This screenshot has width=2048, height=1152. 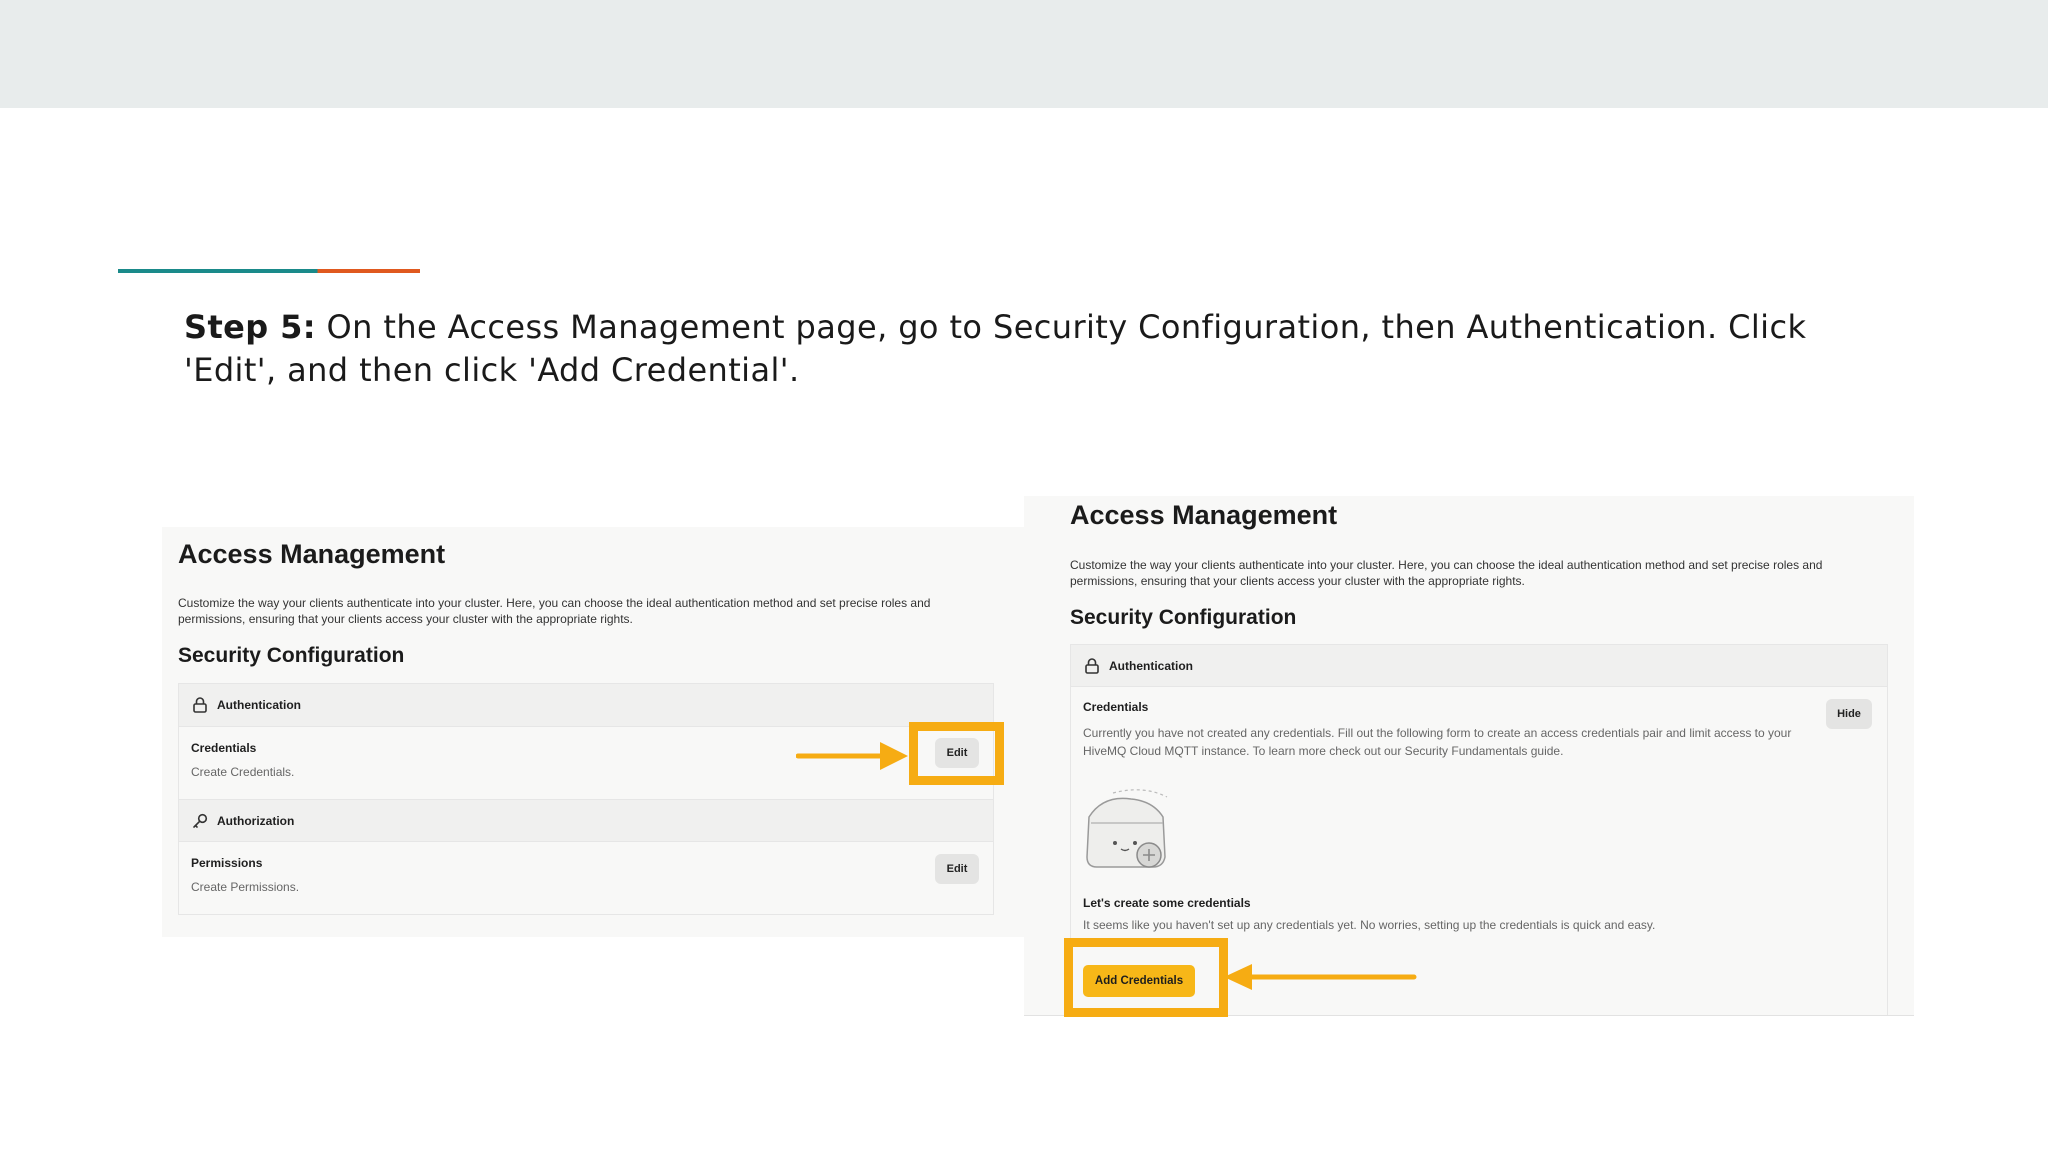 What do you see at coordinates (1849, 714) in the screenshot?
I see `hide-button: Hide` at bounding box center [1849, 714].